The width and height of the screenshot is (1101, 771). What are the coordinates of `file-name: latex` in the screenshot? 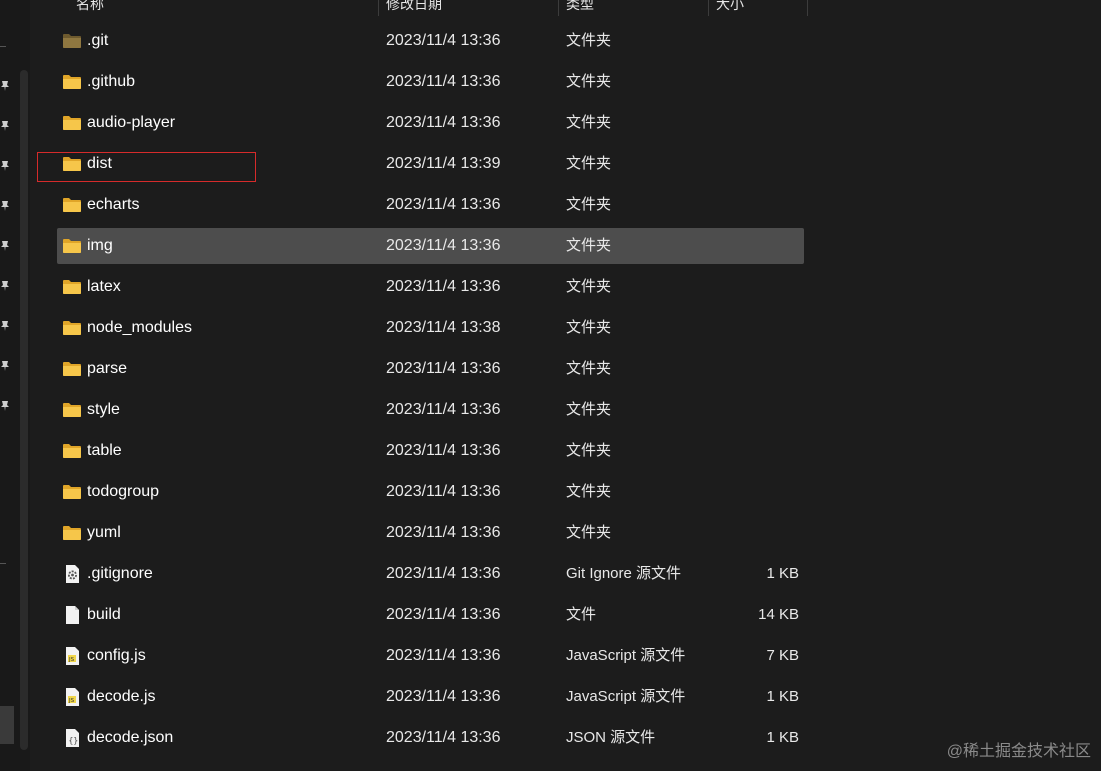 It's located at (104, 286).